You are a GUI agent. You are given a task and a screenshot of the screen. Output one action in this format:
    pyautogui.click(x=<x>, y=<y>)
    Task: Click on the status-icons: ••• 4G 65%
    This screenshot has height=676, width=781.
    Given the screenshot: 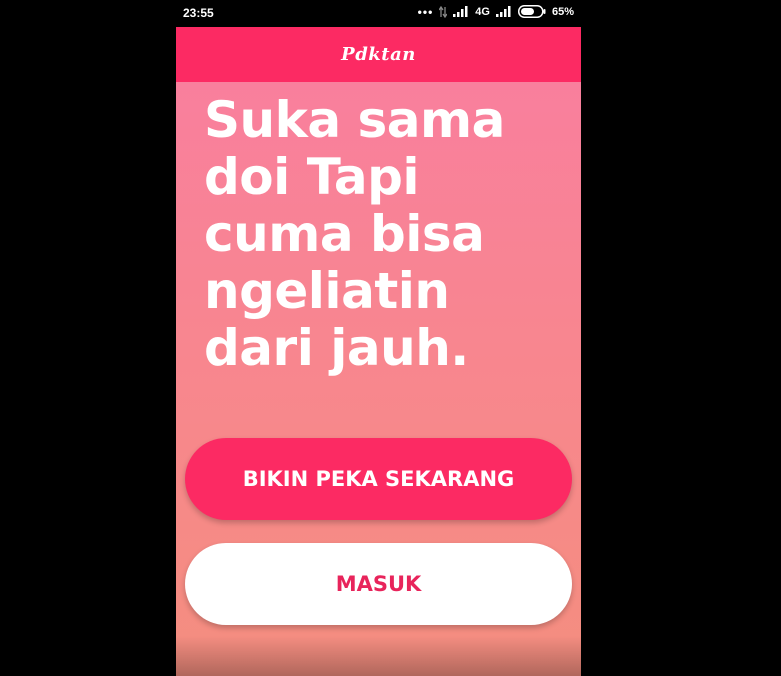 What is the action you would take?
    pyautogui.click(x=496, y=11)
    